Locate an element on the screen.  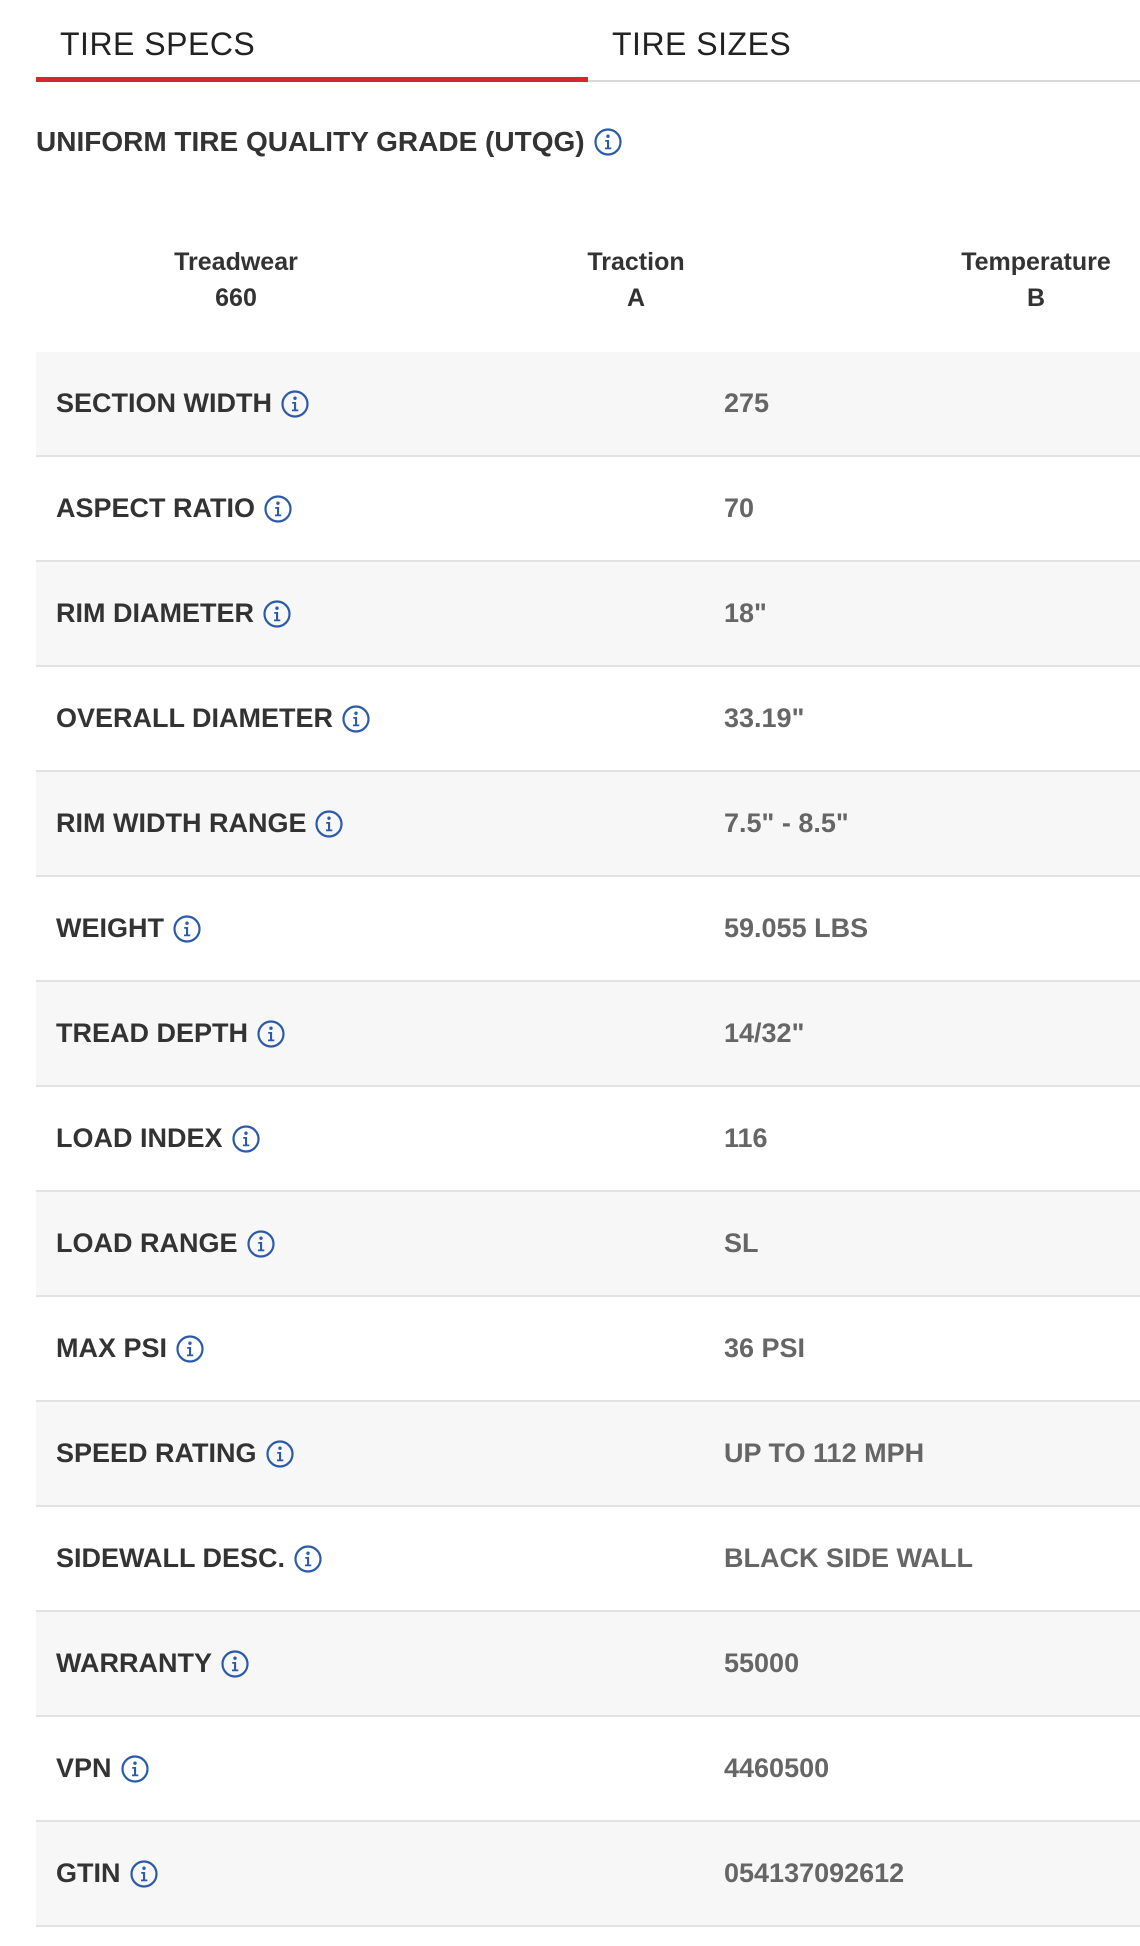
temperature-grade: Temperature B is located at coordinates (1036, 280).